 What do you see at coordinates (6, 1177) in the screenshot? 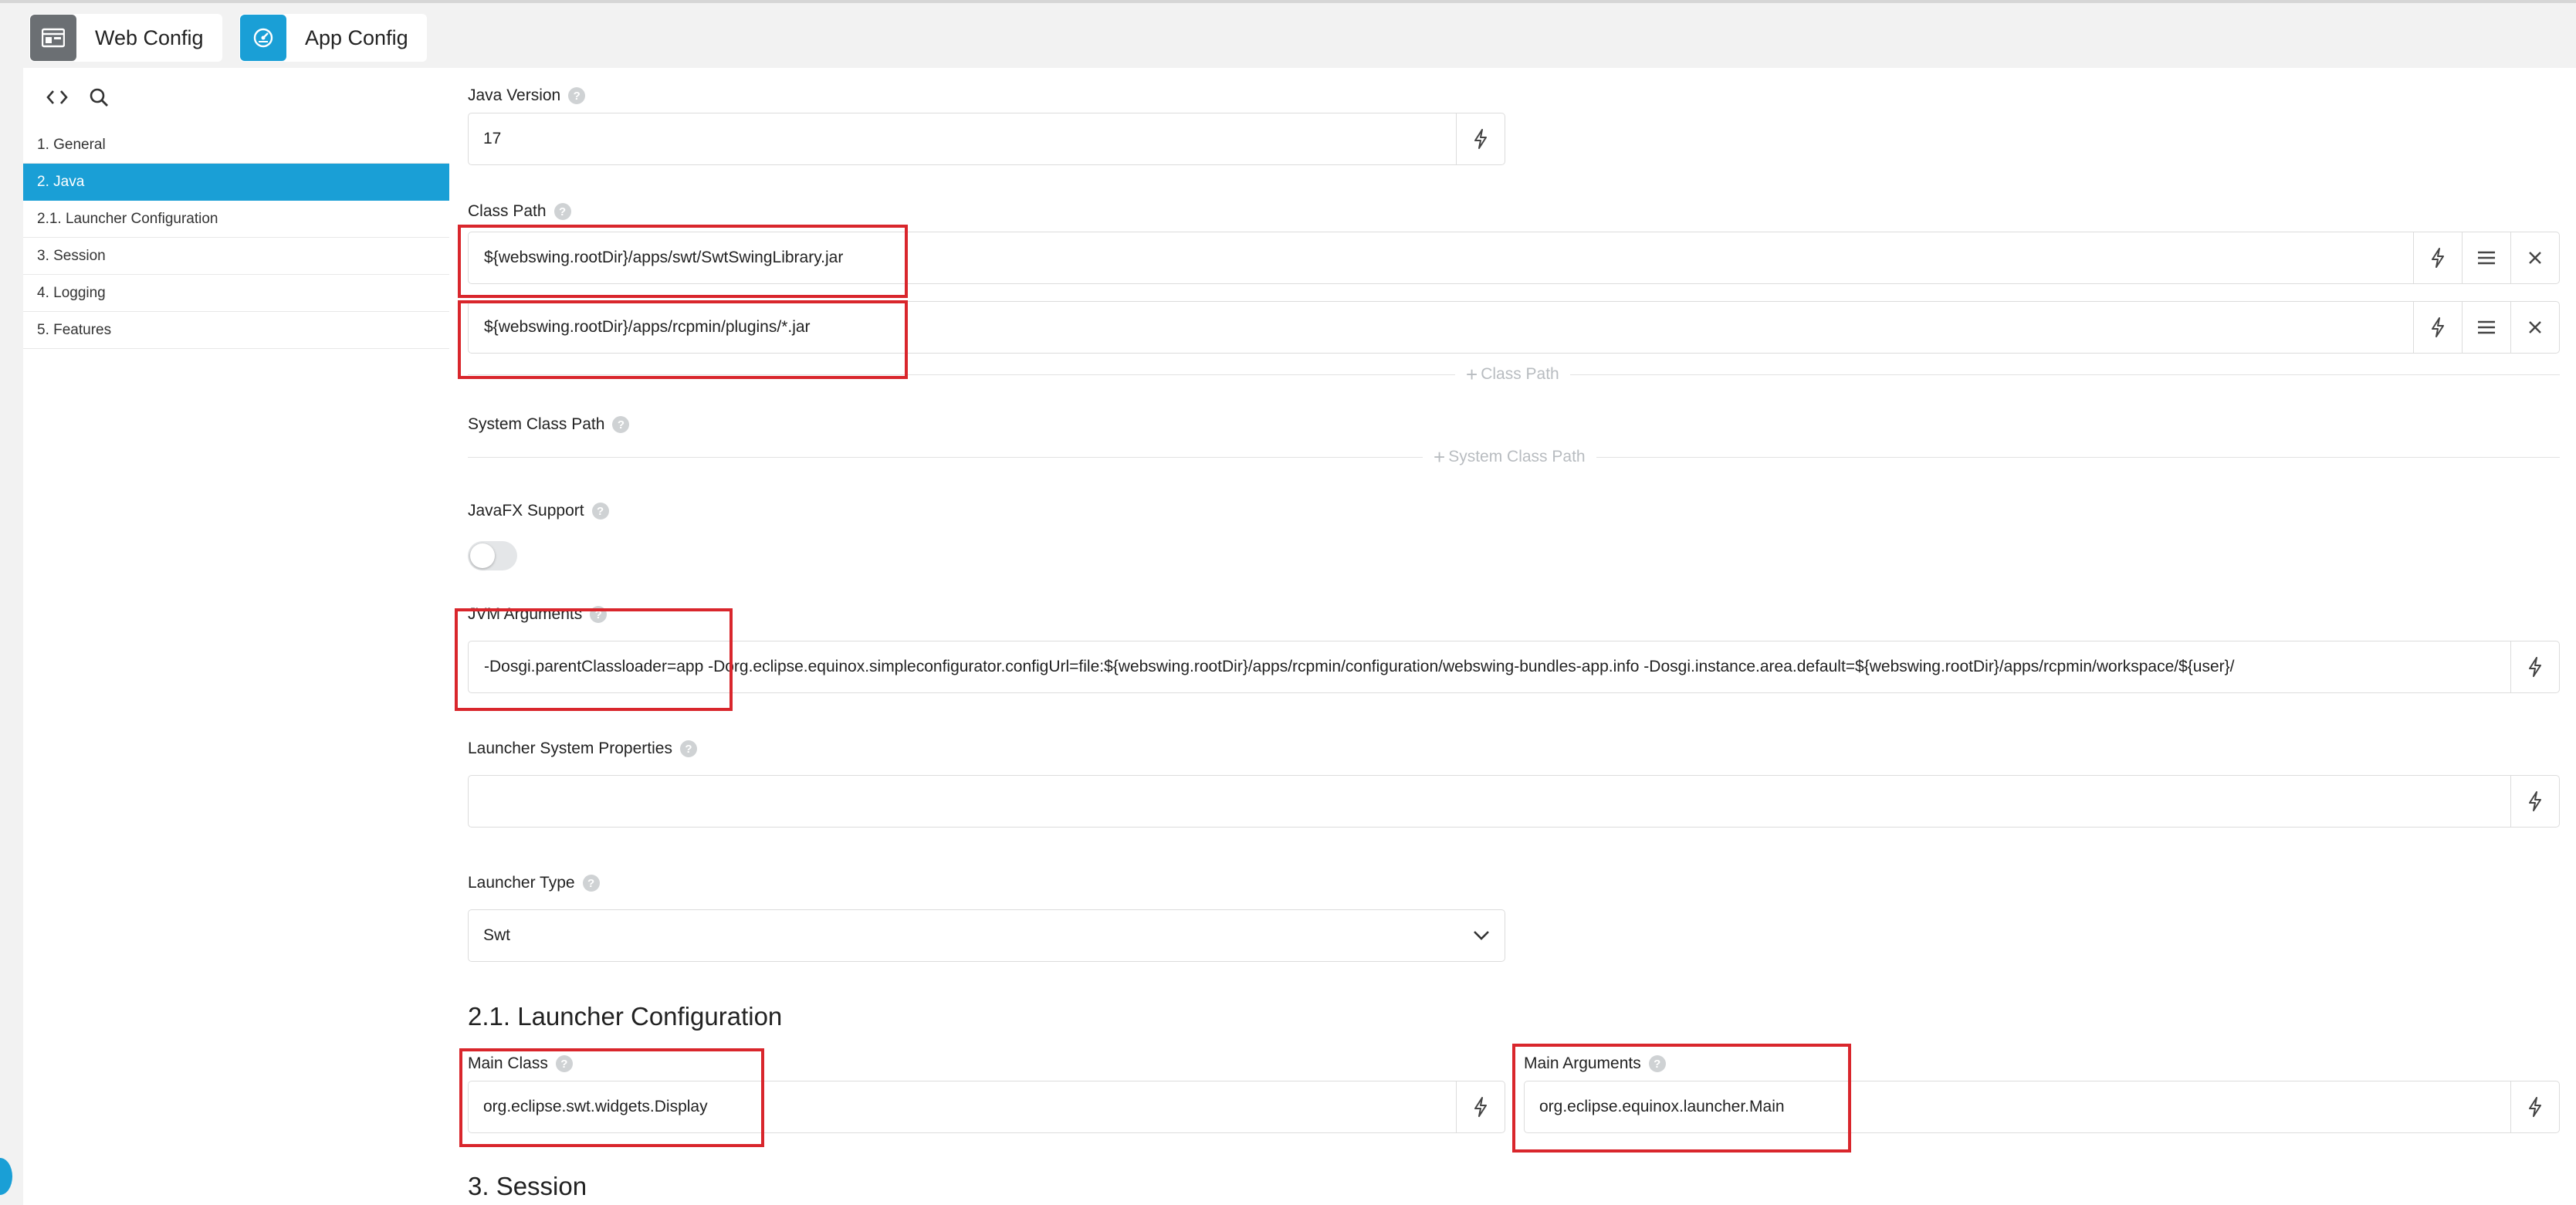
I see `floating-help-button` at bounding box center [6, 1177].